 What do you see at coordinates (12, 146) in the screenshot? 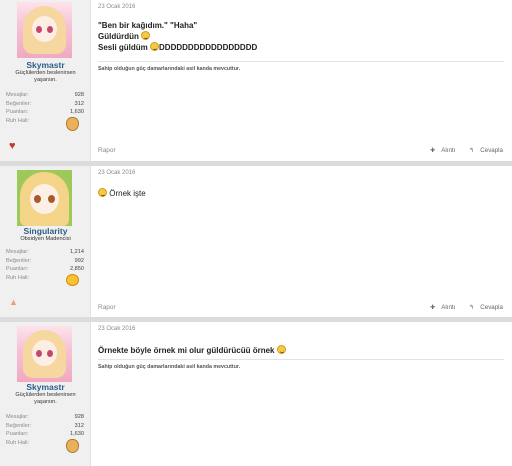
I see `heart-icon: ♥` at bounding box center [12, 146].